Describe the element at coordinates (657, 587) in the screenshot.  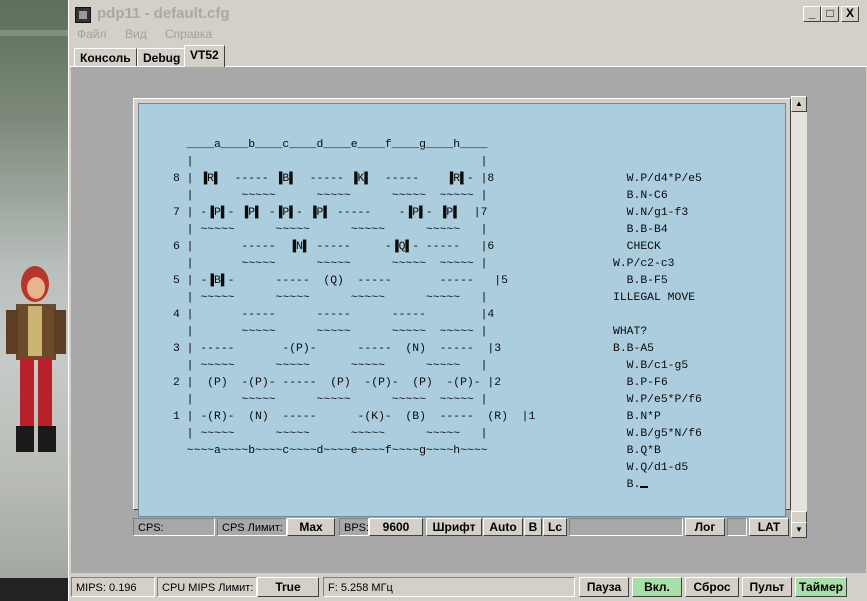
I see `power-on-button: Вкл.` at that location.